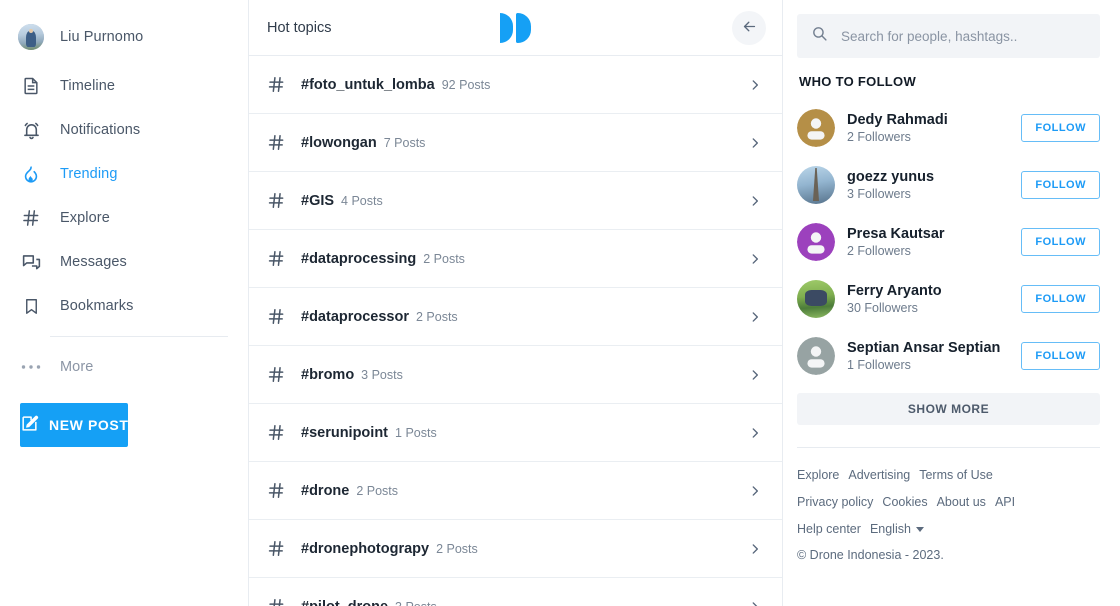 The image size is (1120, 606). Describe the element at coordinates (31, 130) in the screenshot. I see `bell-icon` at that location.